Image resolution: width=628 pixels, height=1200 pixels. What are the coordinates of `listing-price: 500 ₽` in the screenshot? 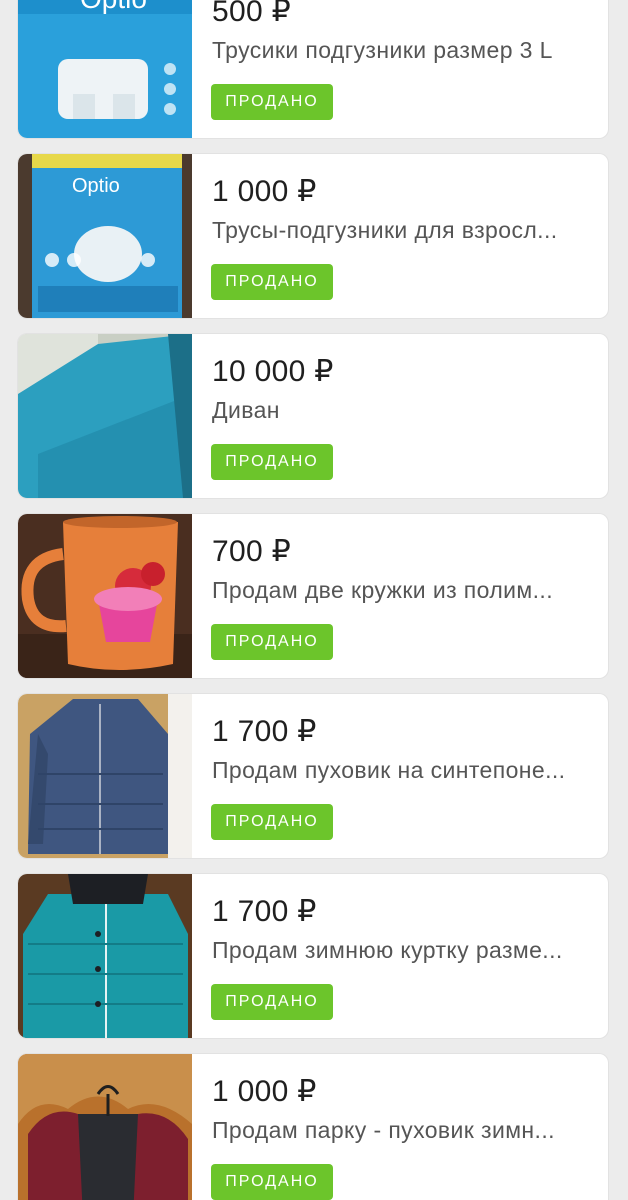 It's located at (251, 14).